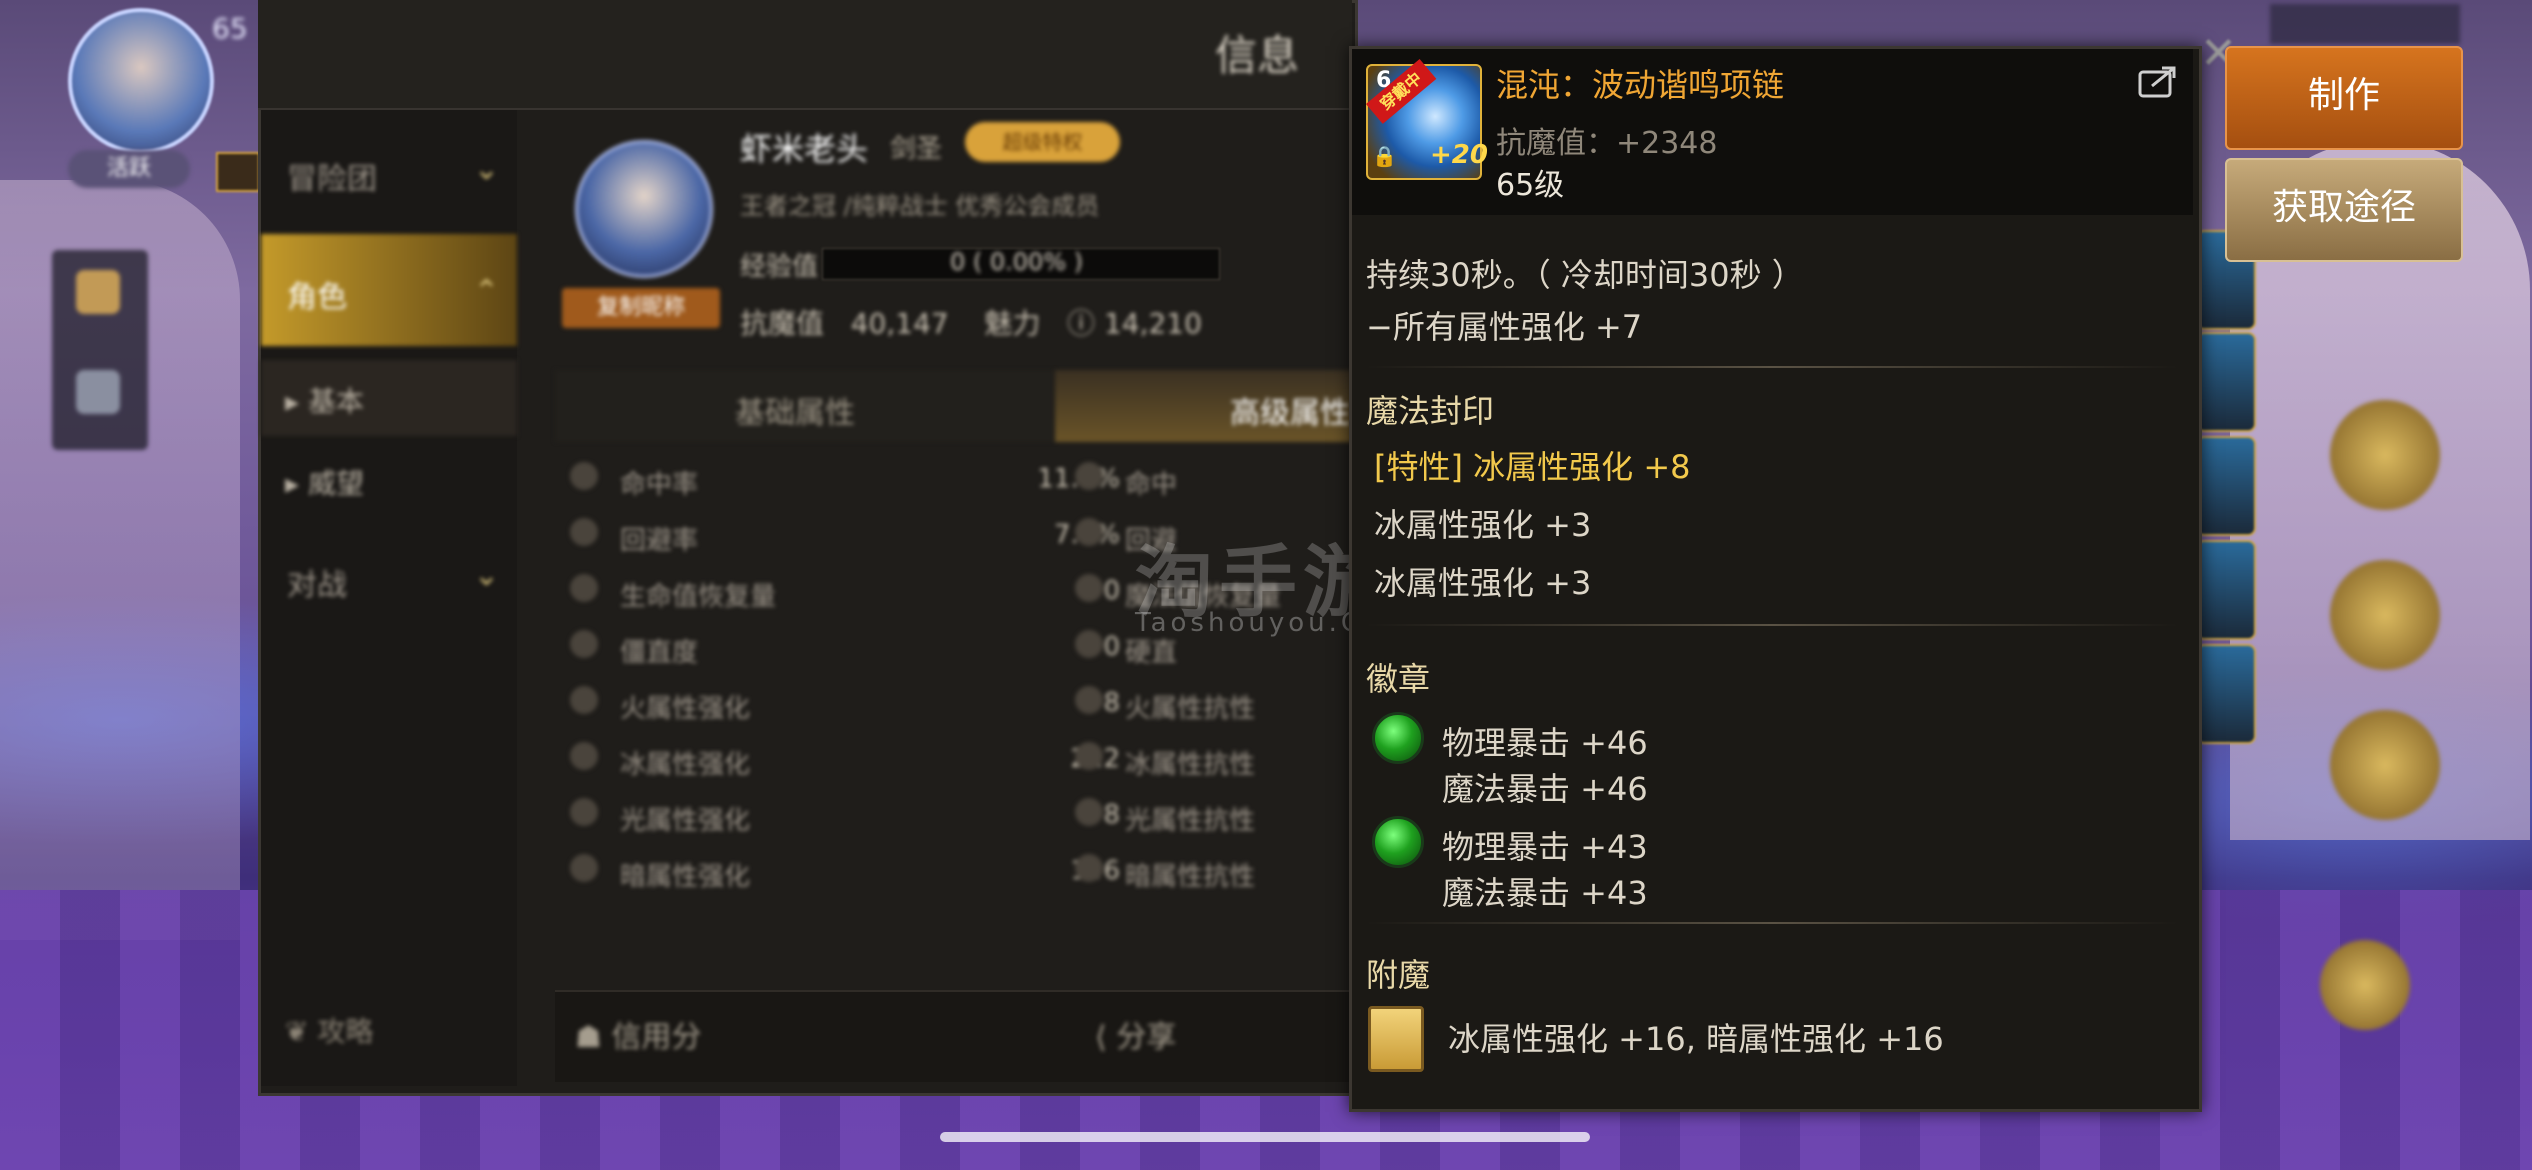  What do you see at coordinates (804, 149) in the screenshot?
I see `character-name: 虾米老头` at bounding box center [804, 149].